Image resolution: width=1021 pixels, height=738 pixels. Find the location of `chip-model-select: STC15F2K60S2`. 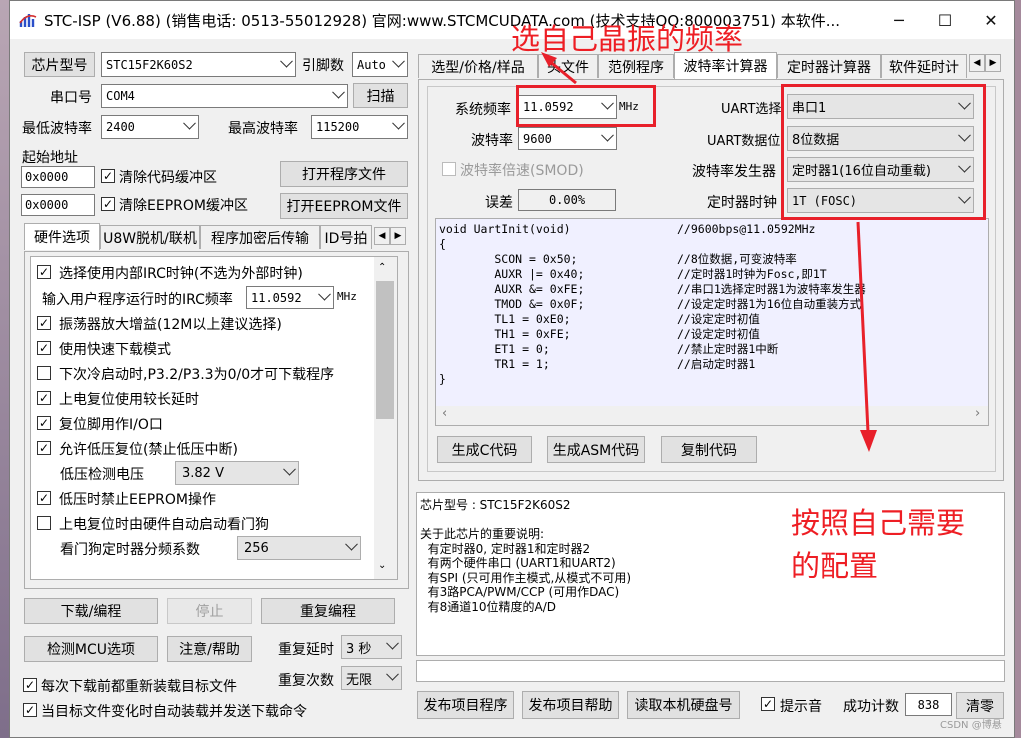

chip-model-select: STC15F2K60S2 is located at coordinates (198, 64).